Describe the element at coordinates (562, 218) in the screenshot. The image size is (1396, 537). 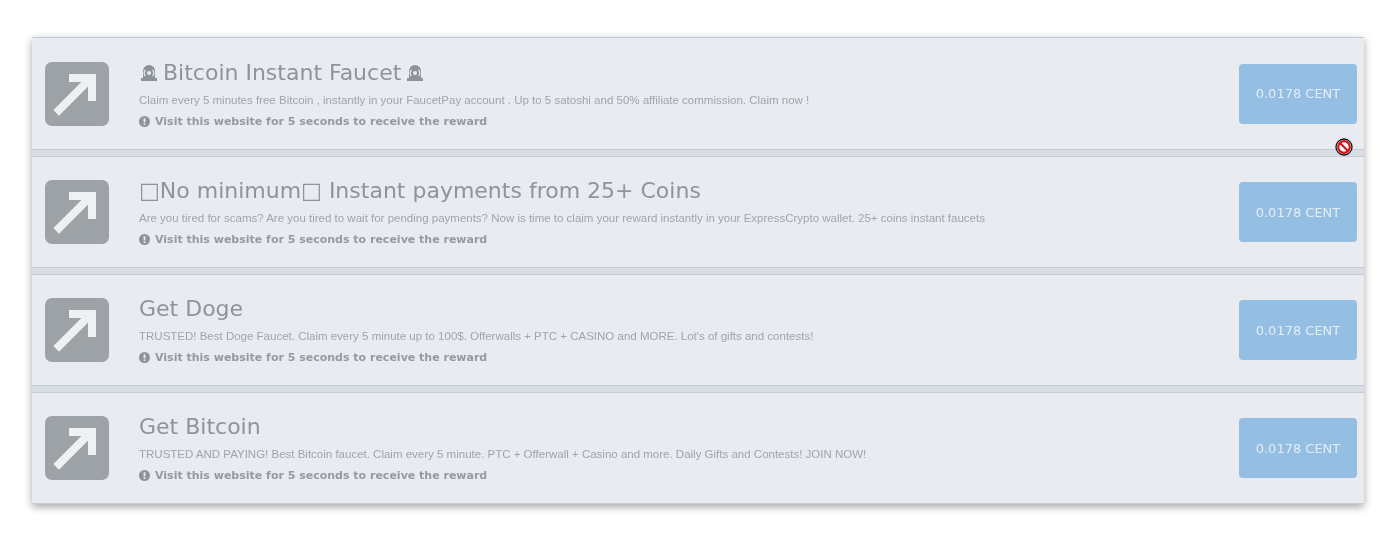
I see `offer-description: Are you tired for scams? Are you tired to wait for pending payments? Now is time to claim your reward instantly in your ExpressCrypto wallet. 25+ coins instant faucets` at that location.